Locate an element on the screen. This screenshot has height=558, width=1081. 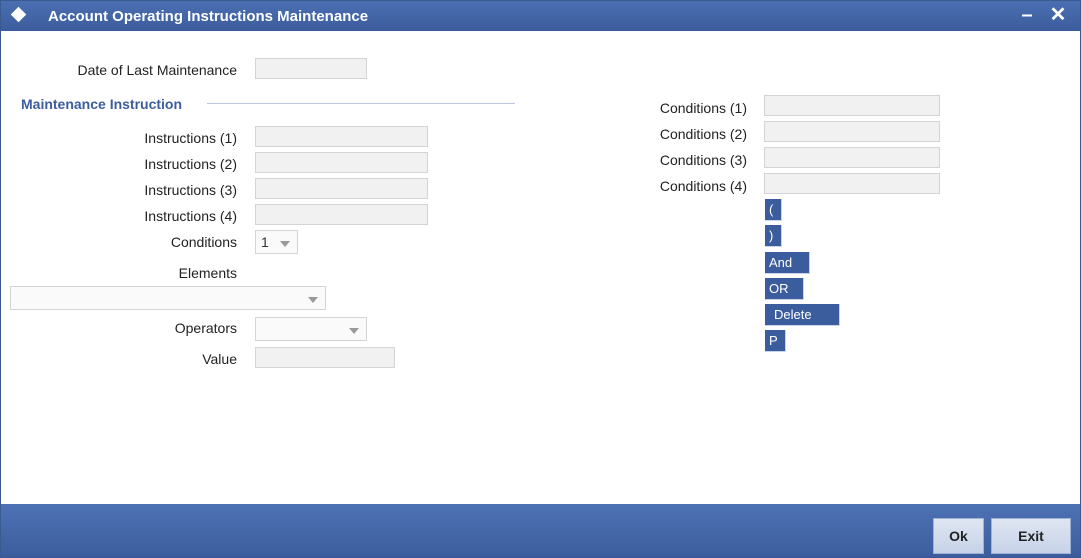
conditions-select-value: 1 is located at coordinates (265, 242).